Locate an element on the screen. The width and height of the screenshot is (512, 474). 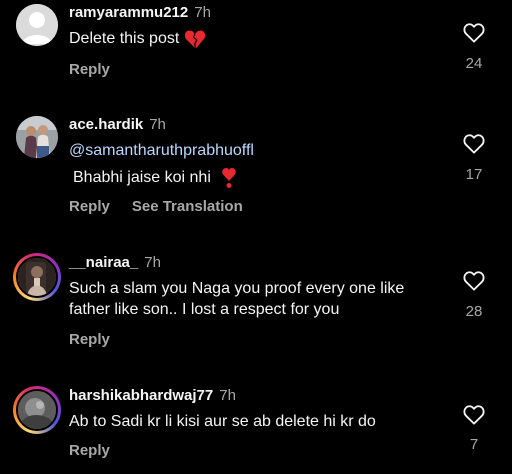
comment-text-row: Delete this post is located at coordinates (259, 38).